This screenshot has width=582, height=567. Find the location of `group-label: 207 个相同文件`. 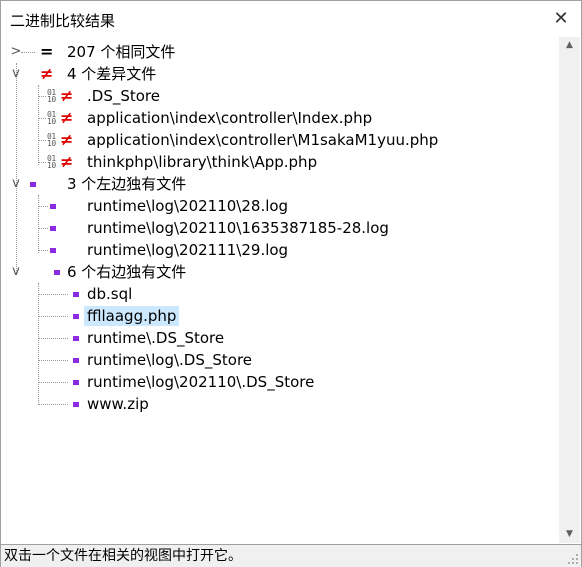

group-label: 207 个相同文件 is located at coordinates (121, 52).